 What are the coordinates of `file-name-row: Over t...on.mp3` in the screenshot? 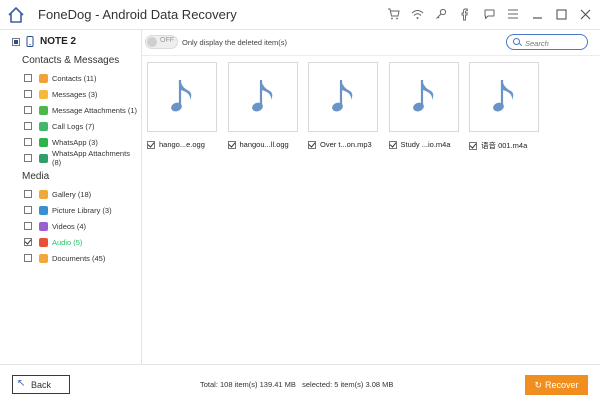 It's located at (343, 144).